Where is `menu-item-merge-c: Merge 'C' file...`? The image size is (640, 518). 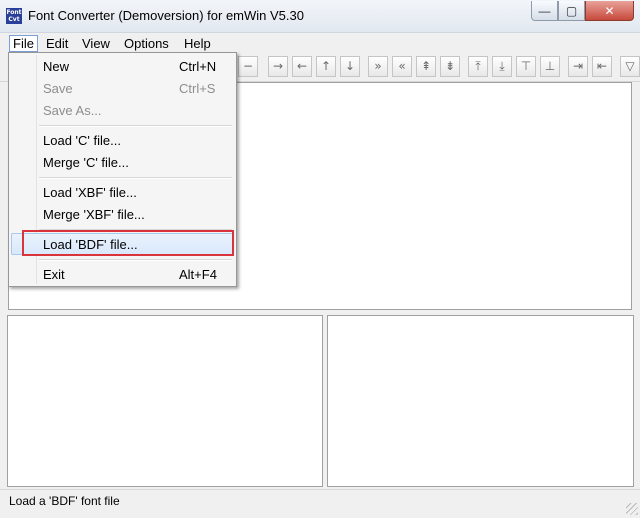 menu-item-merge-c: Merge 'C' file... is located at coordinates (122, 162).